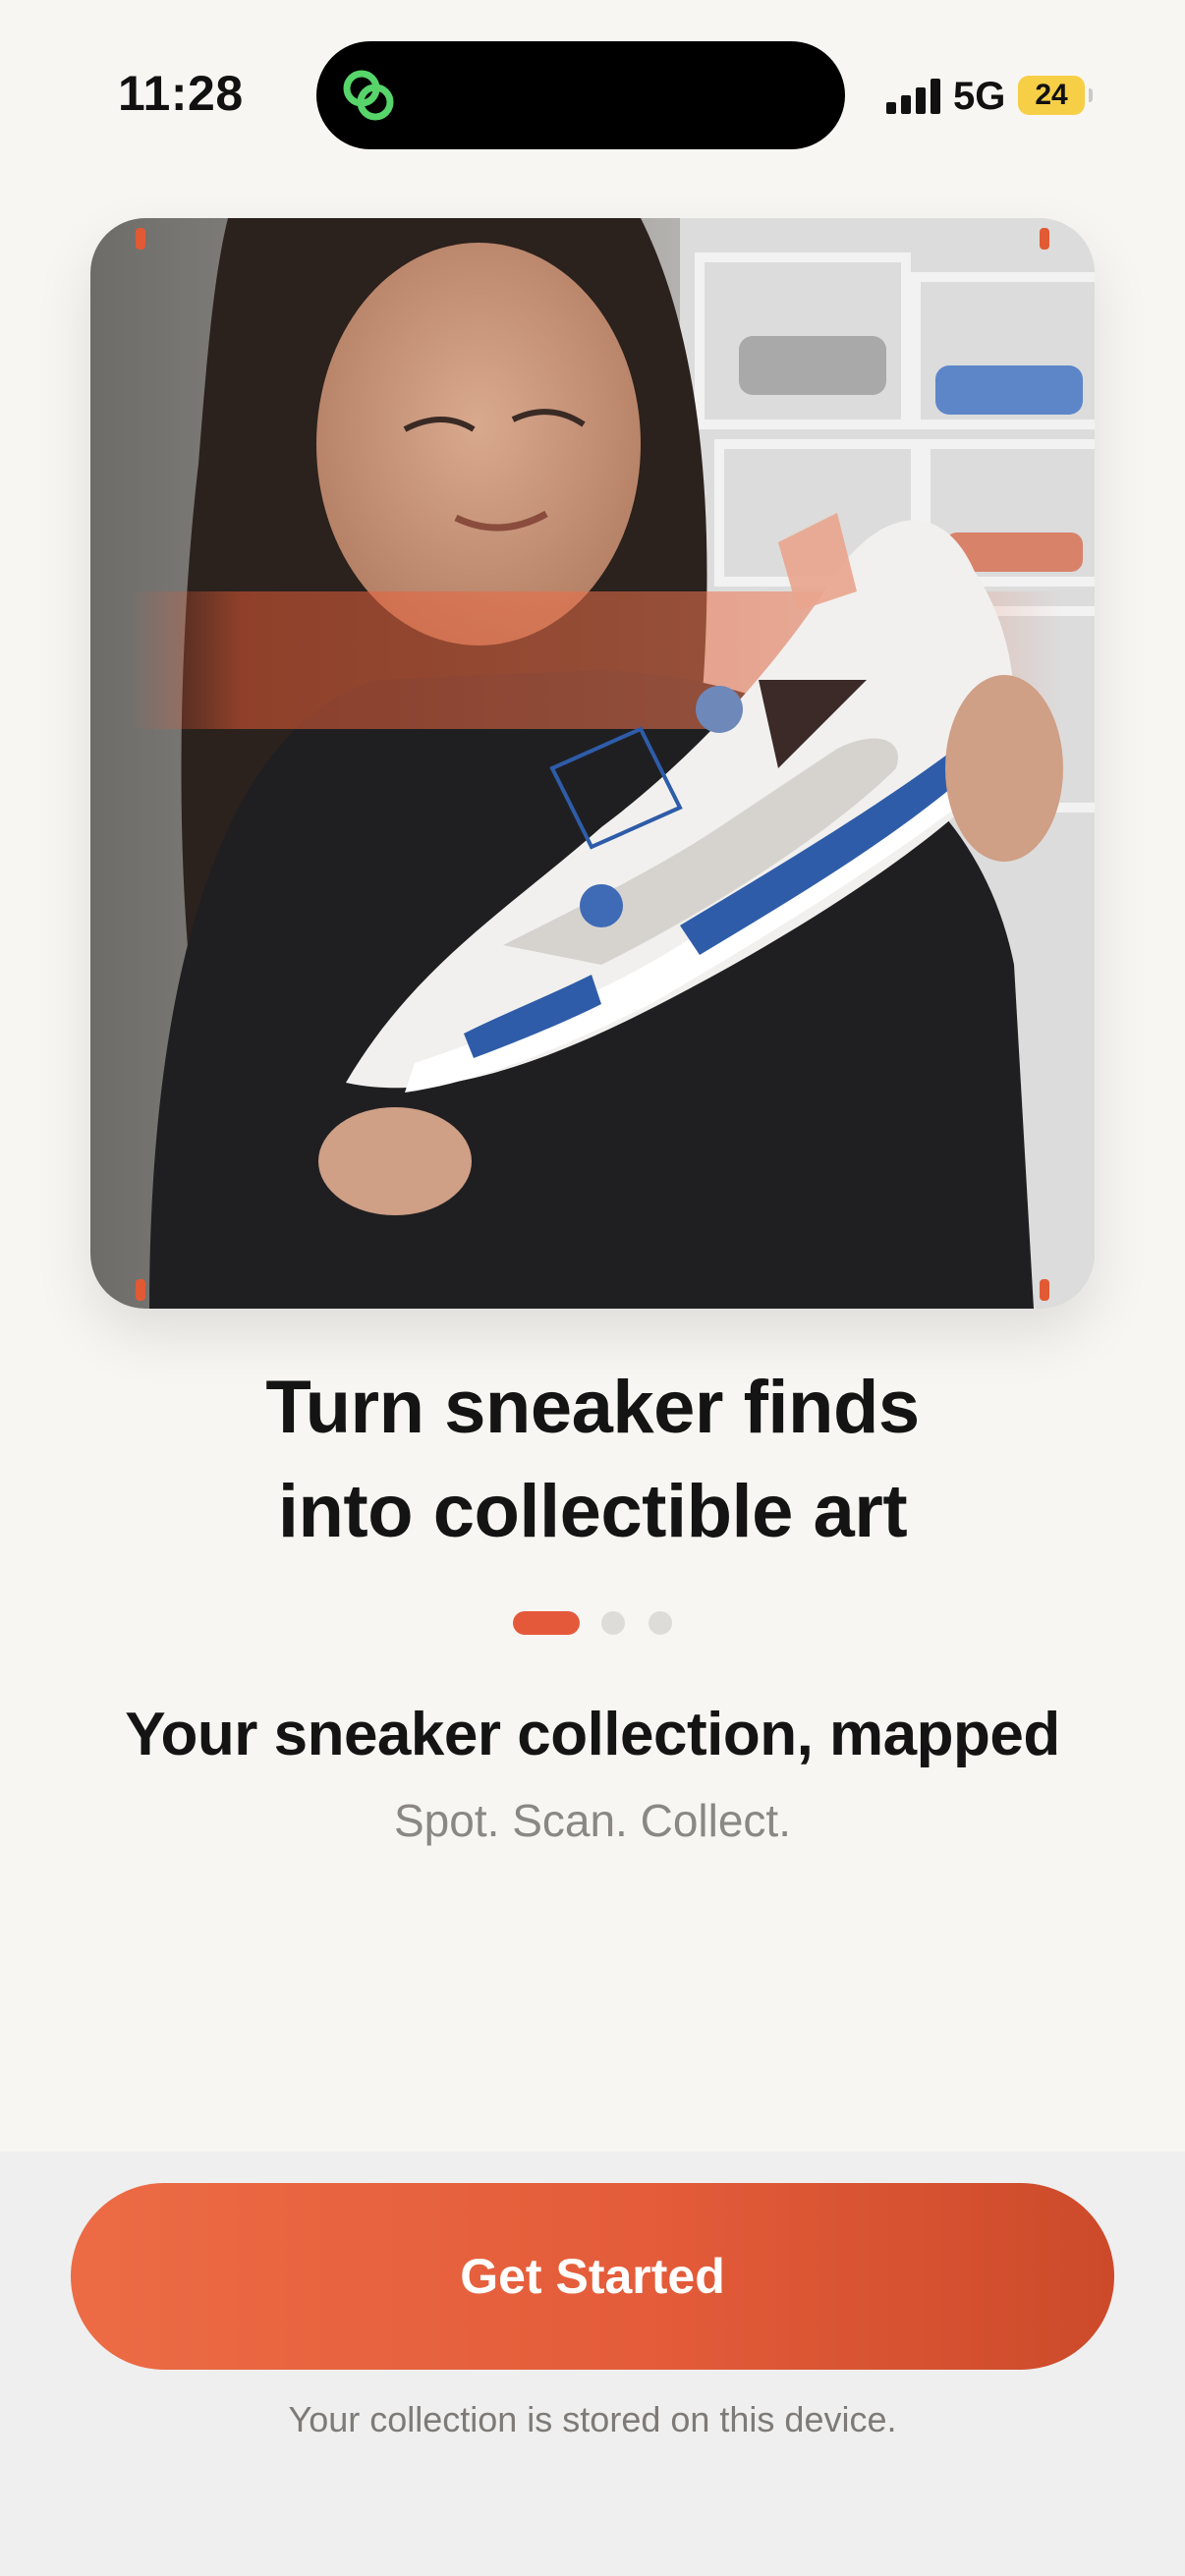 The height and width of the screenshot is (2576, 1185). Describe the element at coordinates (980, 96) in the screenshot. I see `network-type: 5G` at that location.